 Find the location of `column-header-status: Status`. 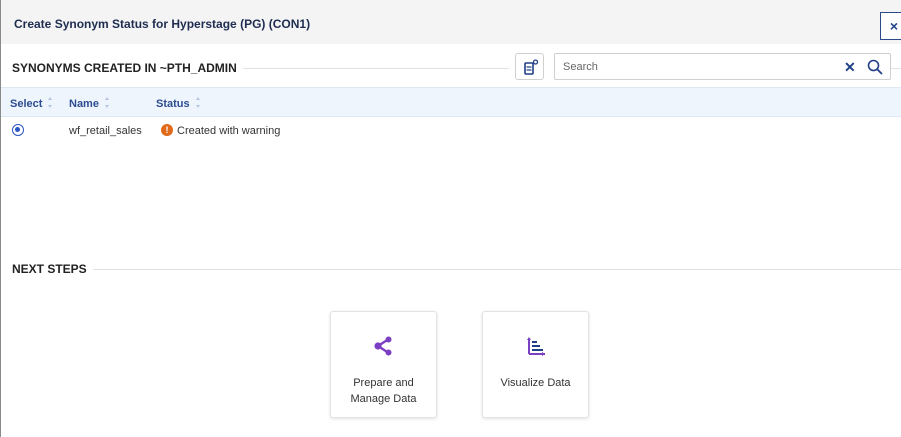

column-header-status: Status is located at coordinates (178, 103).